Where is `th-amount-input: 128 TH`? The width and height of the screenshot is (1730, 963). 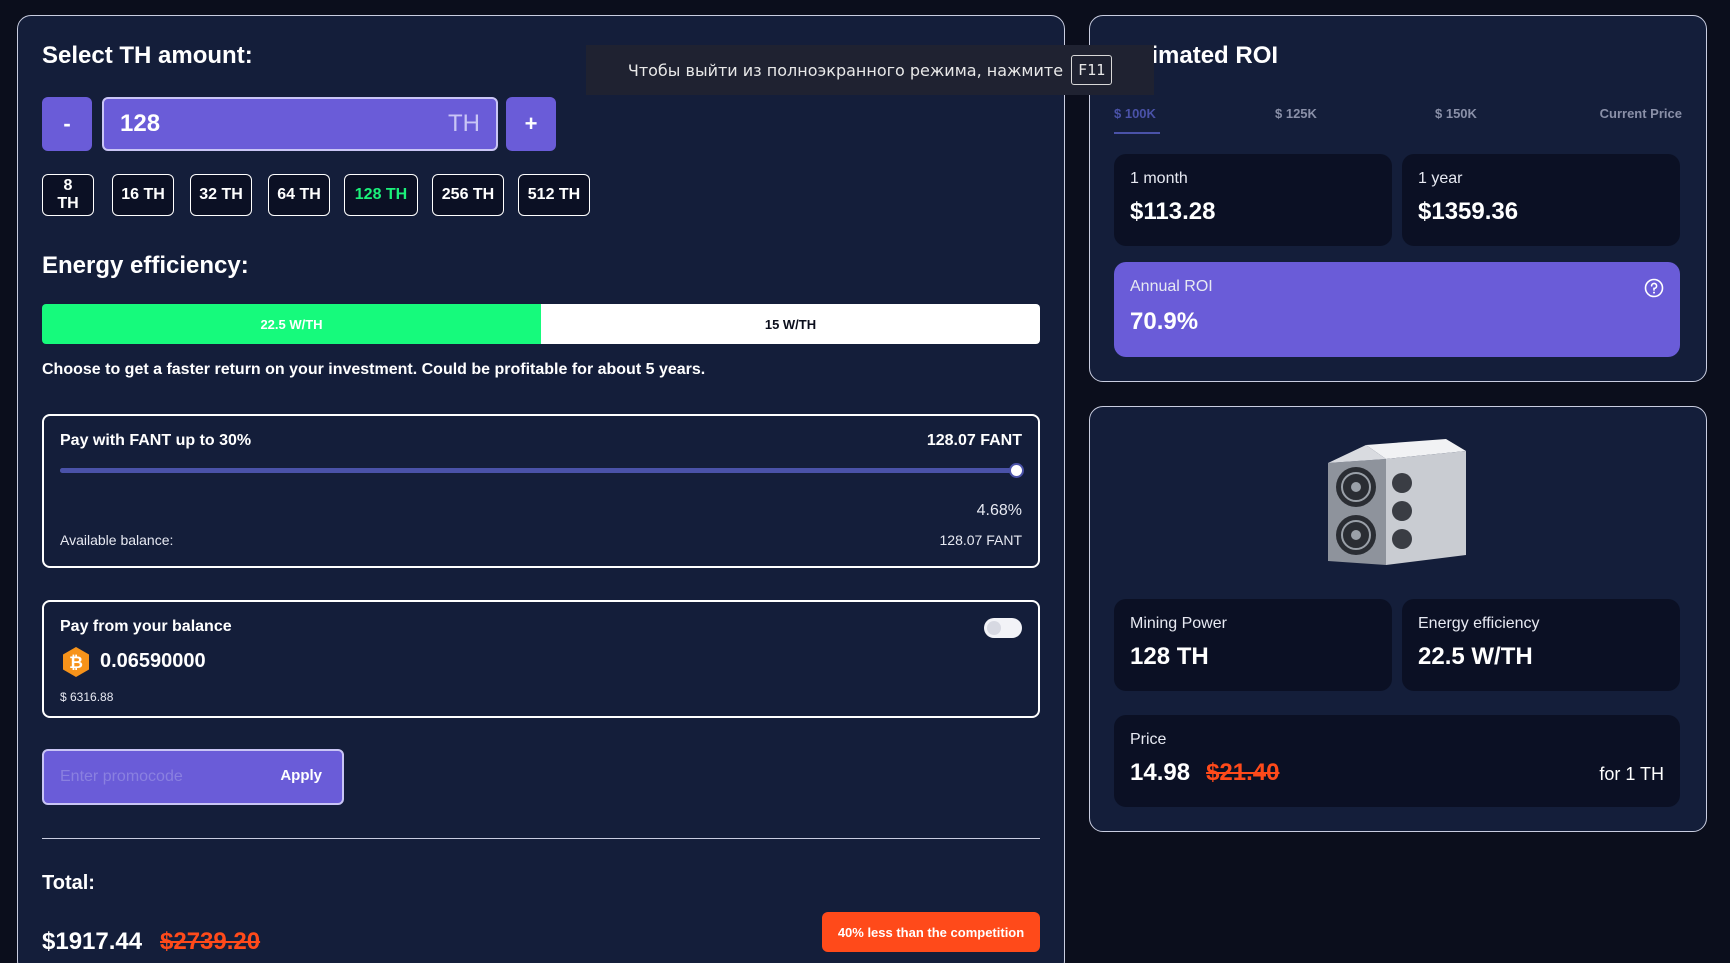 th-amount-input: 128 TH is located at coordinates (300, 124).